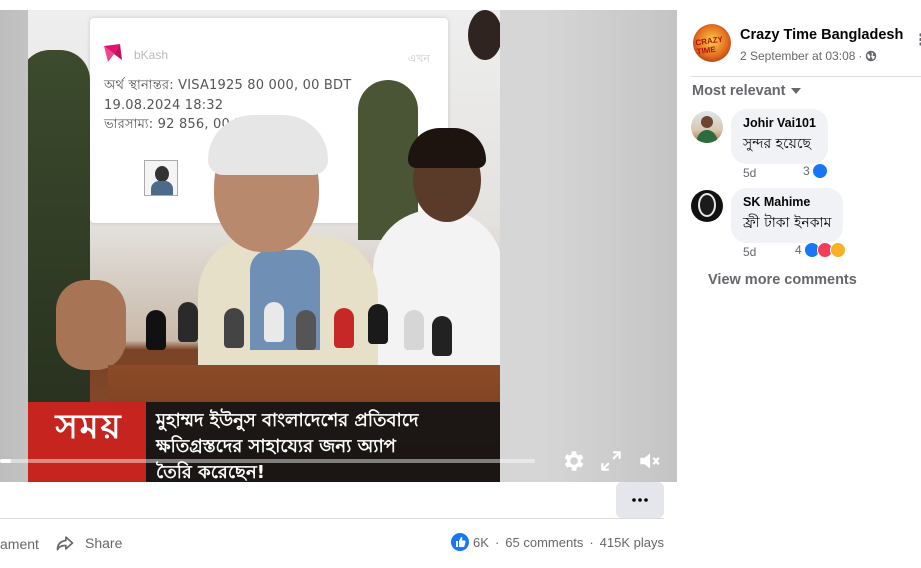 The image size is (921, 568). Describe the element at coordinates (484, 35) in the screenshot. I see `background-person` at that location.